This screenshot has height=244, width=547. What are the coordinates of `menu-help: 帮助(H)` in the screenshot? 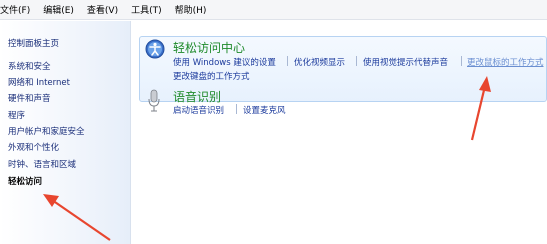 It's located at (191, 9).